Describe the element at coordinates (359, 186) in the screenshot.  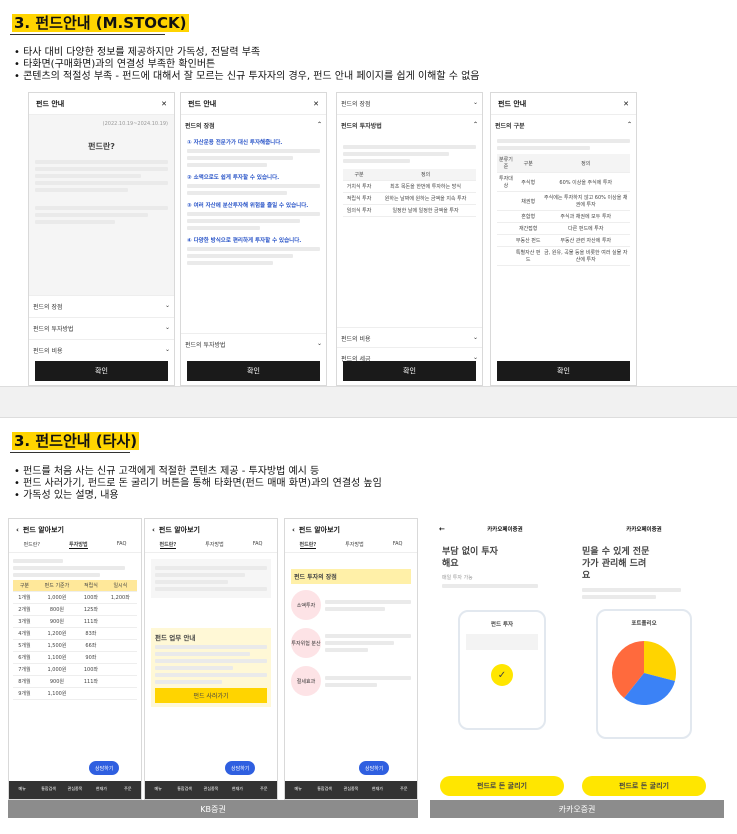
I see `table-cell: 거치식 투자` at that location.